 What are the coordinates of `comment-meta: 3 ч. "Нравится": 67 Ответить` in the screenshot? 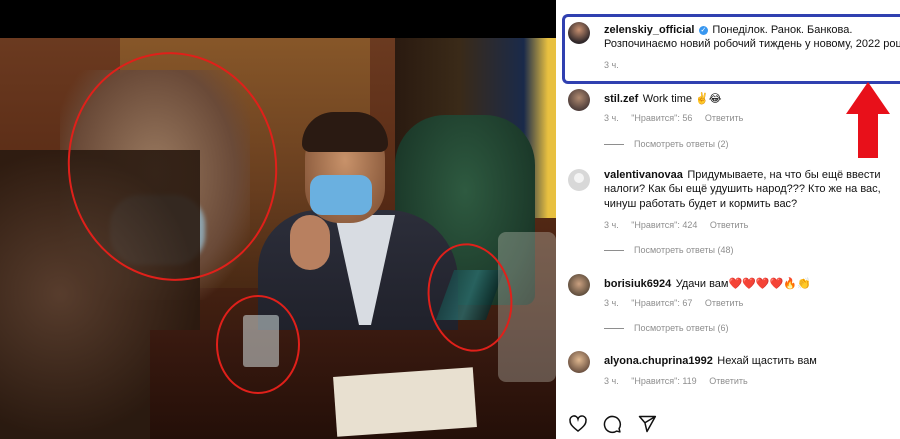 It's located at (678, 303).